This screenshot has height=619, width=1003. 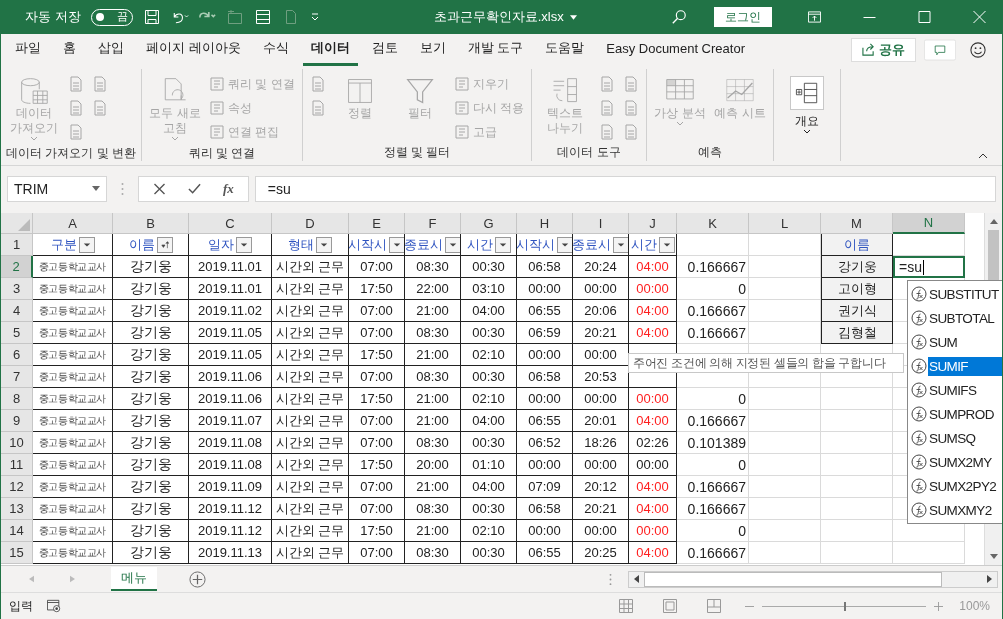 What do you see at coordinates (73, 223) in the screenshot?
I see `column-header: A` at bounding box center [73, 223].